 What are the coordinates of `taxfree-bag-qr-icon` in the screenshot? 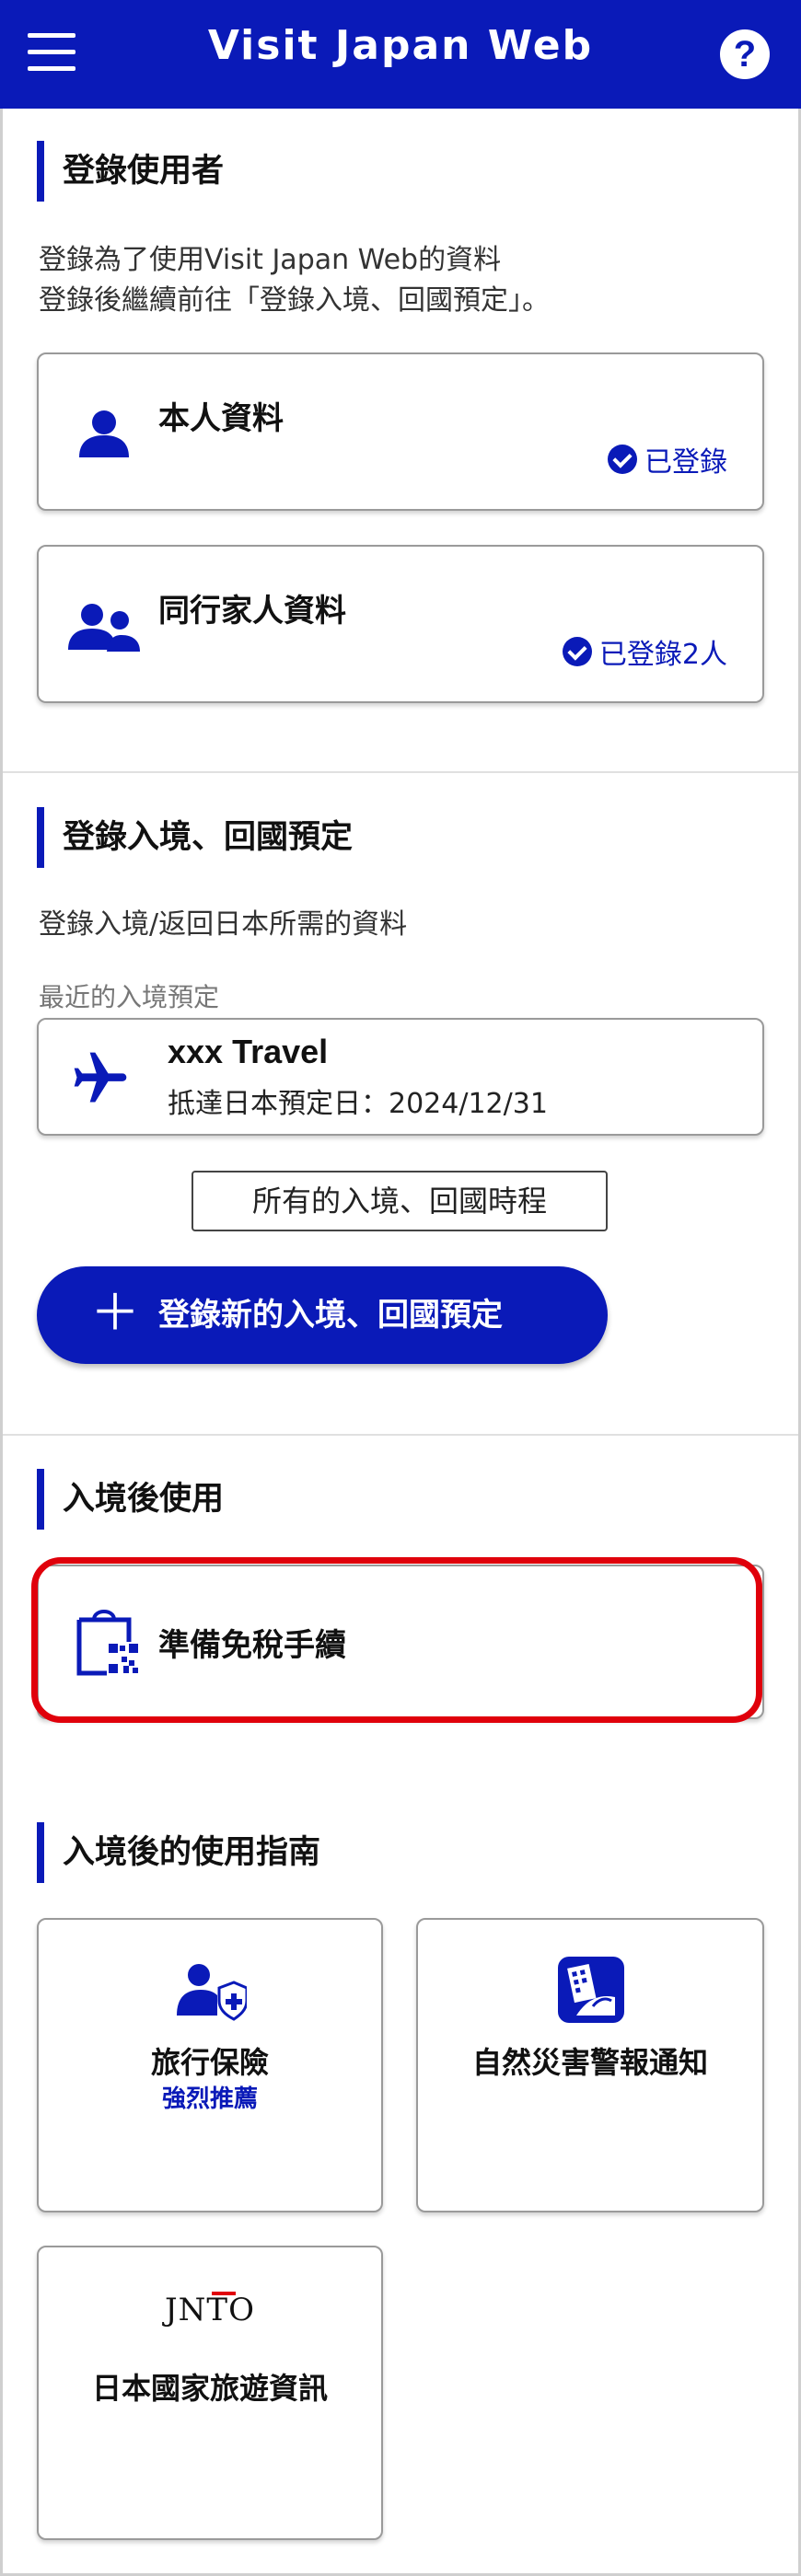 It's located at (108, 1643).